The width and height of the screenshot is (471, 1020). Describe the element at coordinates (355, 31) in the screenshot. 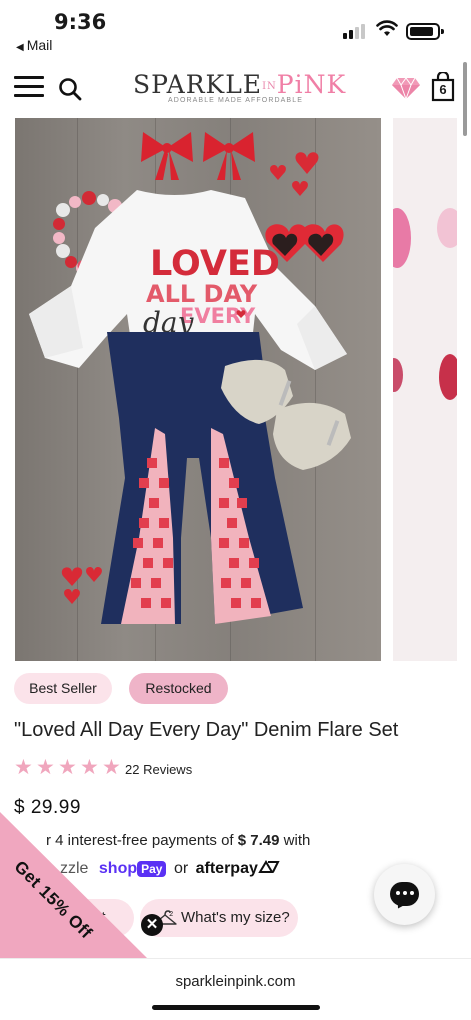

I see `cellular-signal-icon` at that location.